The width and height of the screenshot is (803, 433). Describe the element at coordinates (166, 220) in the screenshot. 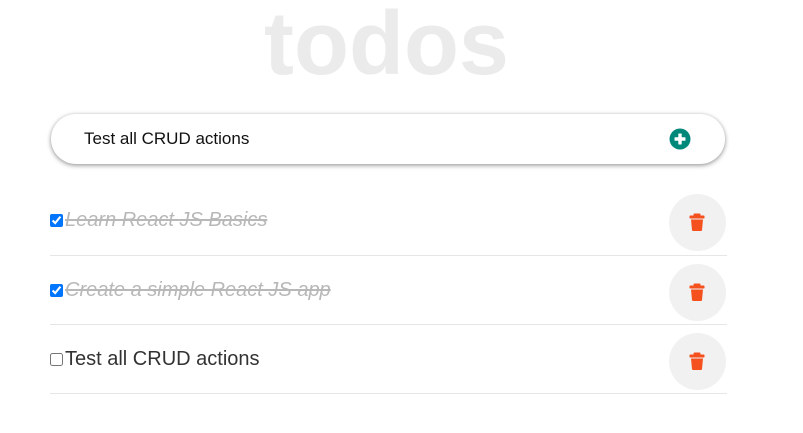

I see `todo-text: Learn React JS Basics` at that location.